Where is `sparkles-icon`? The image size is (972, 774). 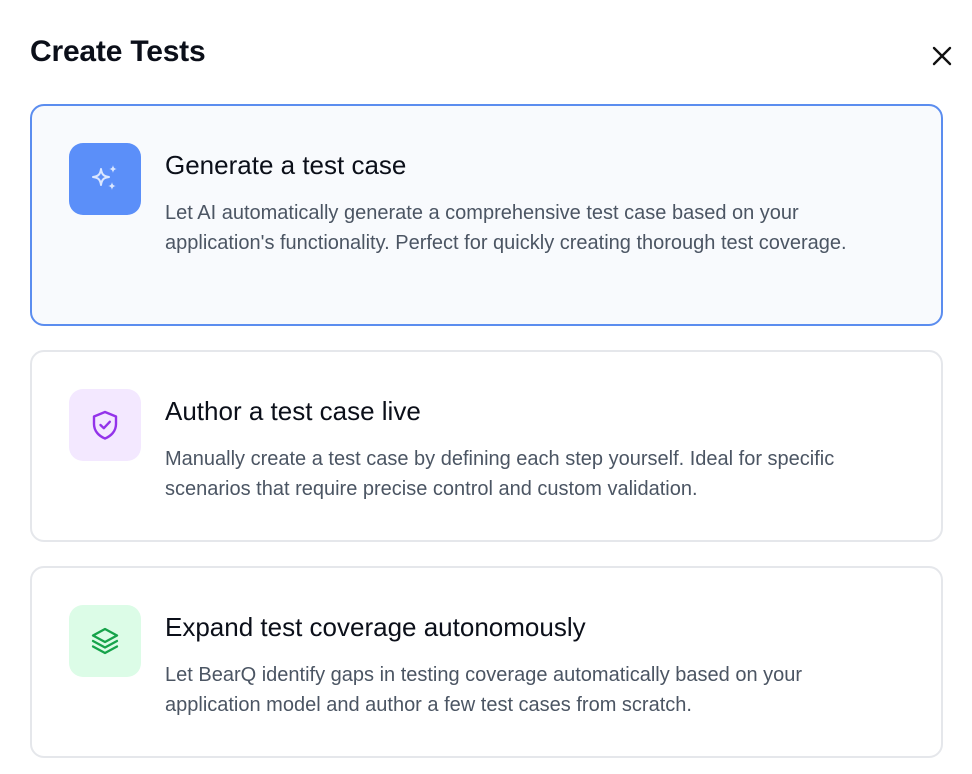 sparkles-icon is located at coordinates (104, 177).